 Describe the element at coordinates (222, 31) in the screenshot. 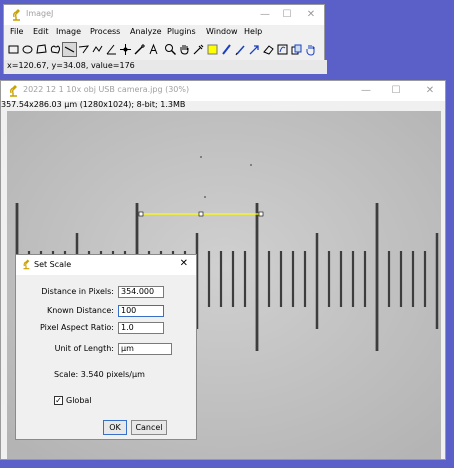

I see `menu-window: Window` at that location.